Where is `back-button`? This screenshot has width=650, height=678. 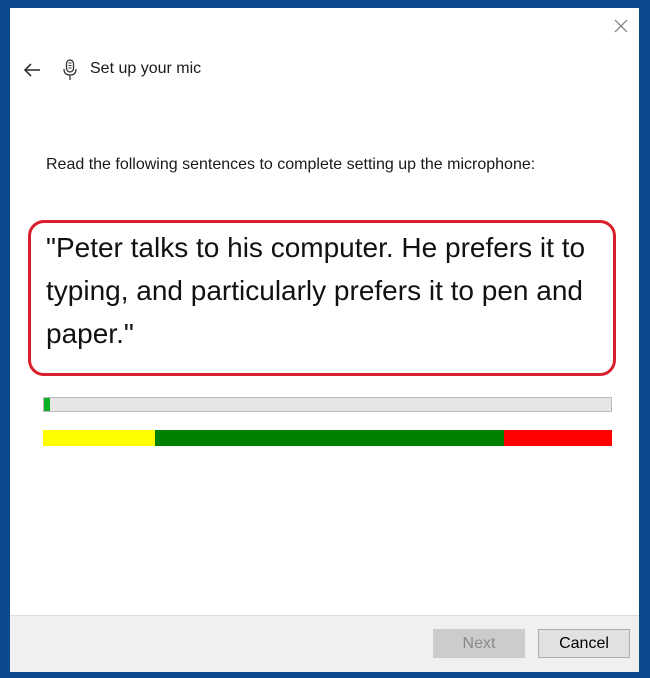 back-button is located at coordinates (32, 70).